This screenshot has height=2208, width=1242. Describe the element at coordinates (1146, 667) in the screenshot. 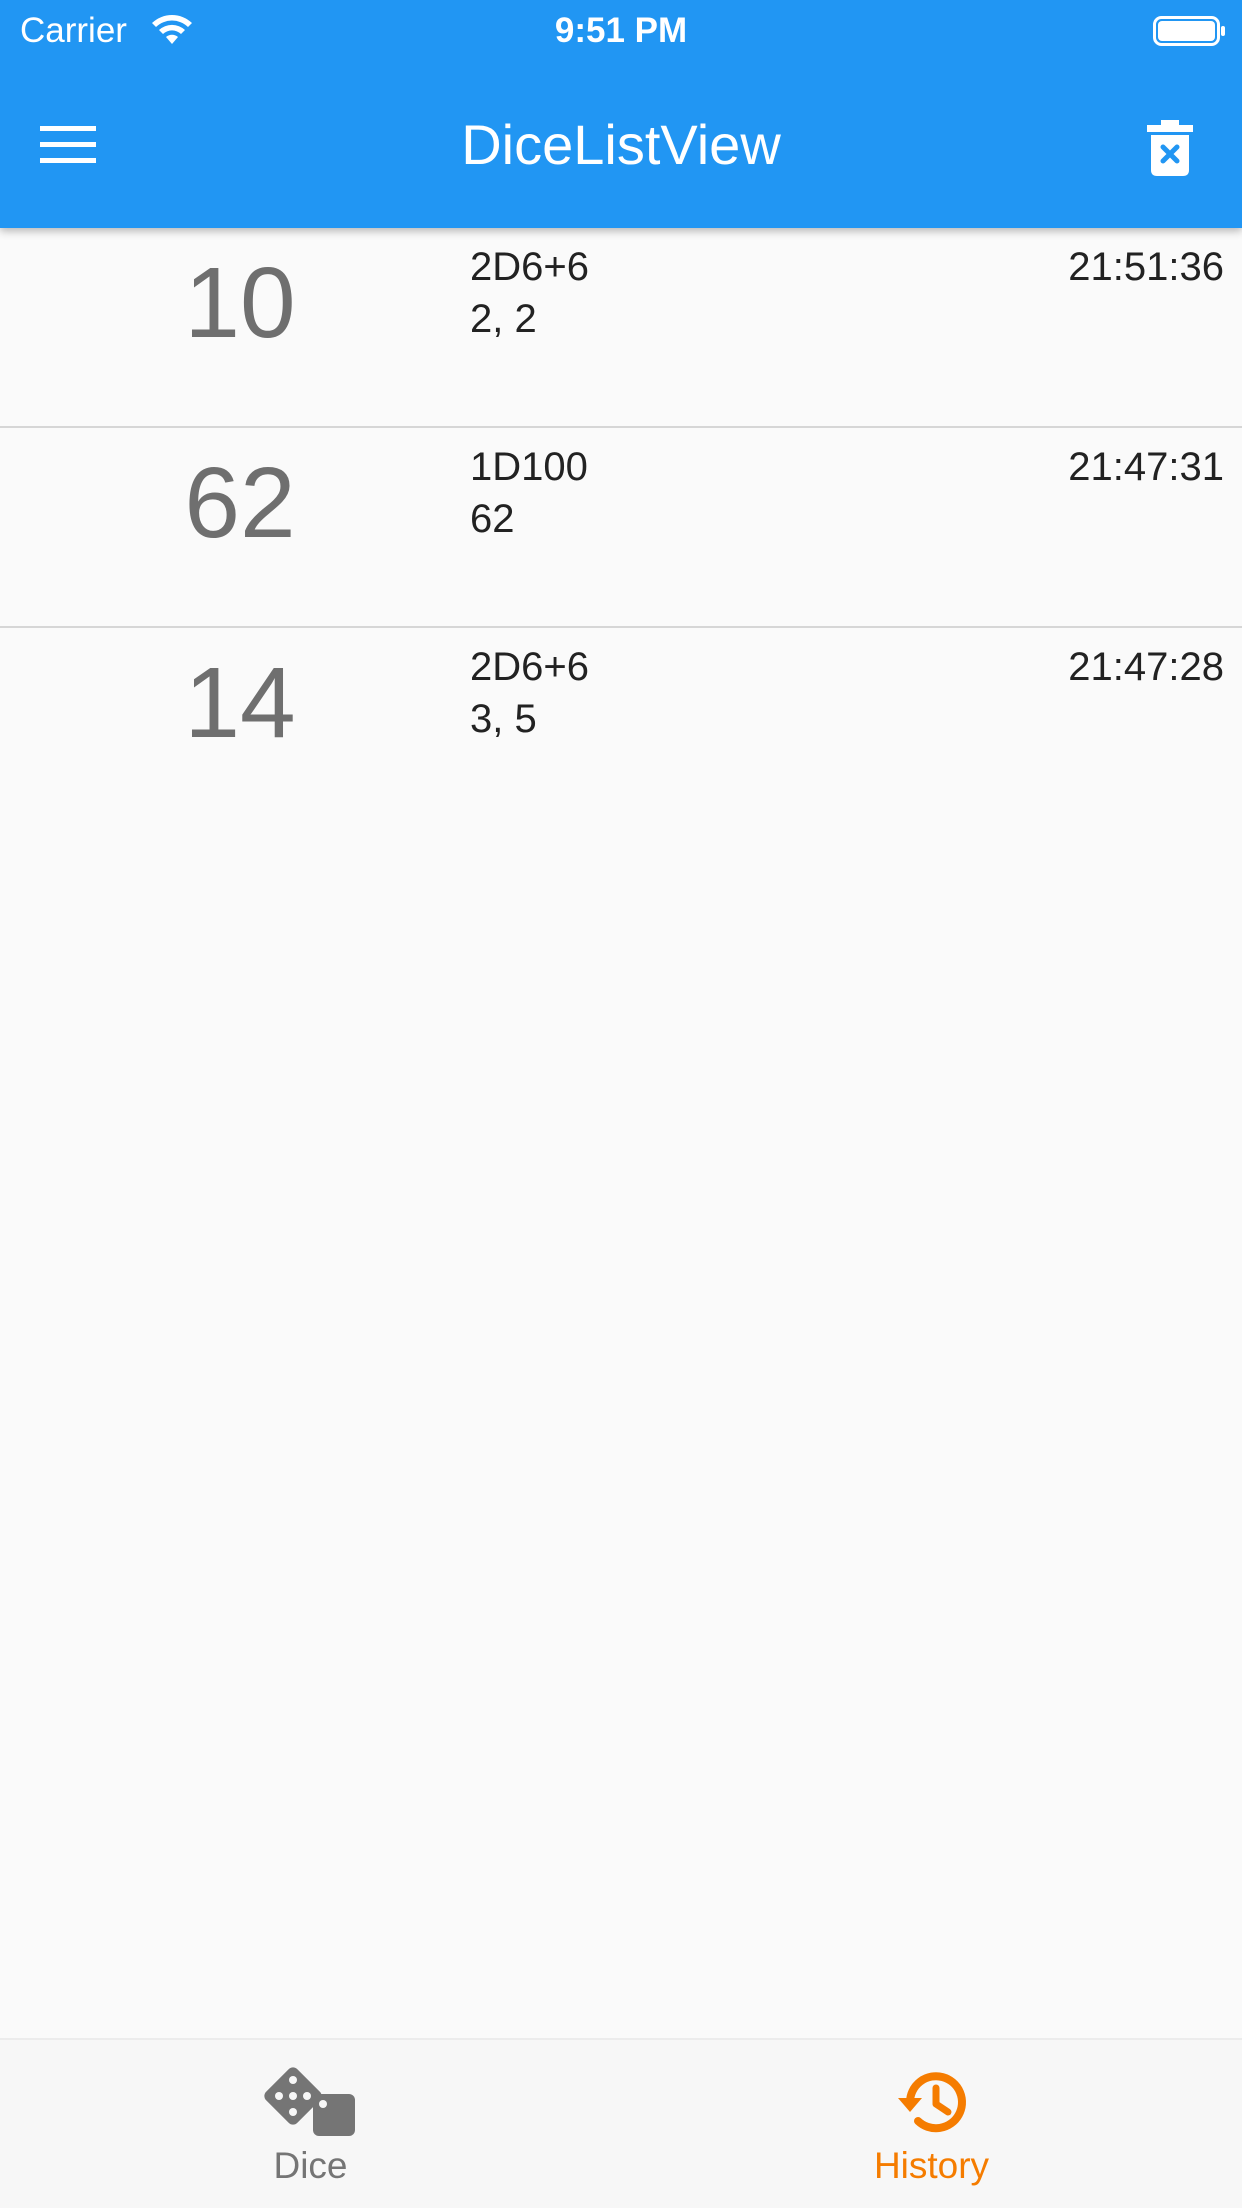

I see `roll-time: 21:47:28` at that location.